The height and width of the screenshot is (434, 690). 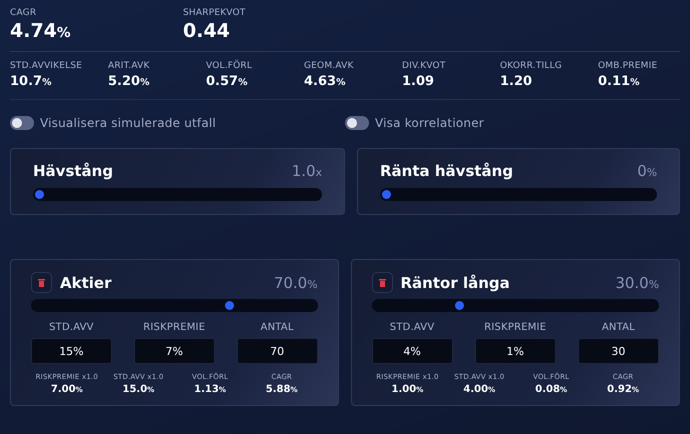 What do you see at coordinates (73, 171) in the screenshot?
I see `card-title: Hävstång` at bounding box center [73, 171].